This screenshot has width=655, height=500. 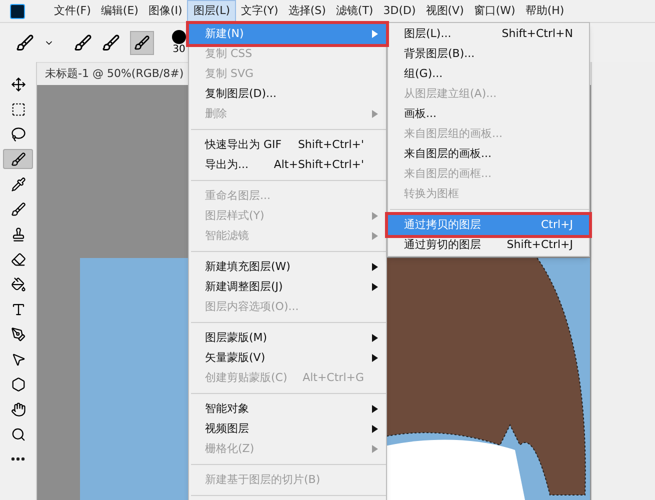 What do you see at coordinates (18, 284) in the screenshot?
I see `paint-bucket-icon` at bounding box center [18, 284].